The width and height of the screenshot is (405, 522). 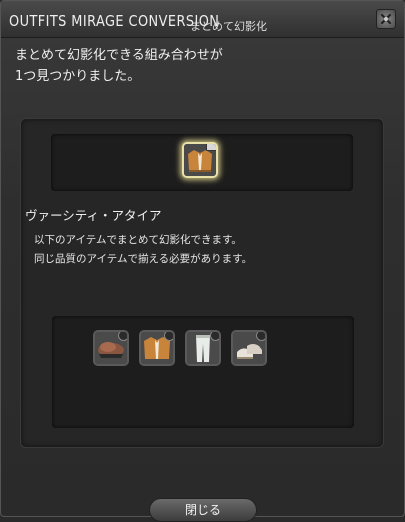 I want to click on window-subtitle: まとめて幻影化, so click(x=228, y=26).